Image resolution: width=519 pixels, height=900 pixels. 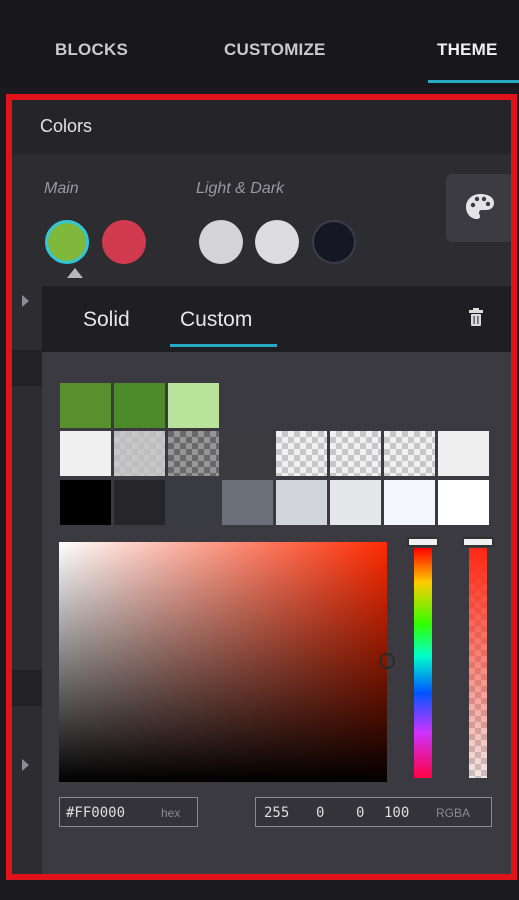 I want to click on selected-swatch-caret, so click(x=75, y=273).